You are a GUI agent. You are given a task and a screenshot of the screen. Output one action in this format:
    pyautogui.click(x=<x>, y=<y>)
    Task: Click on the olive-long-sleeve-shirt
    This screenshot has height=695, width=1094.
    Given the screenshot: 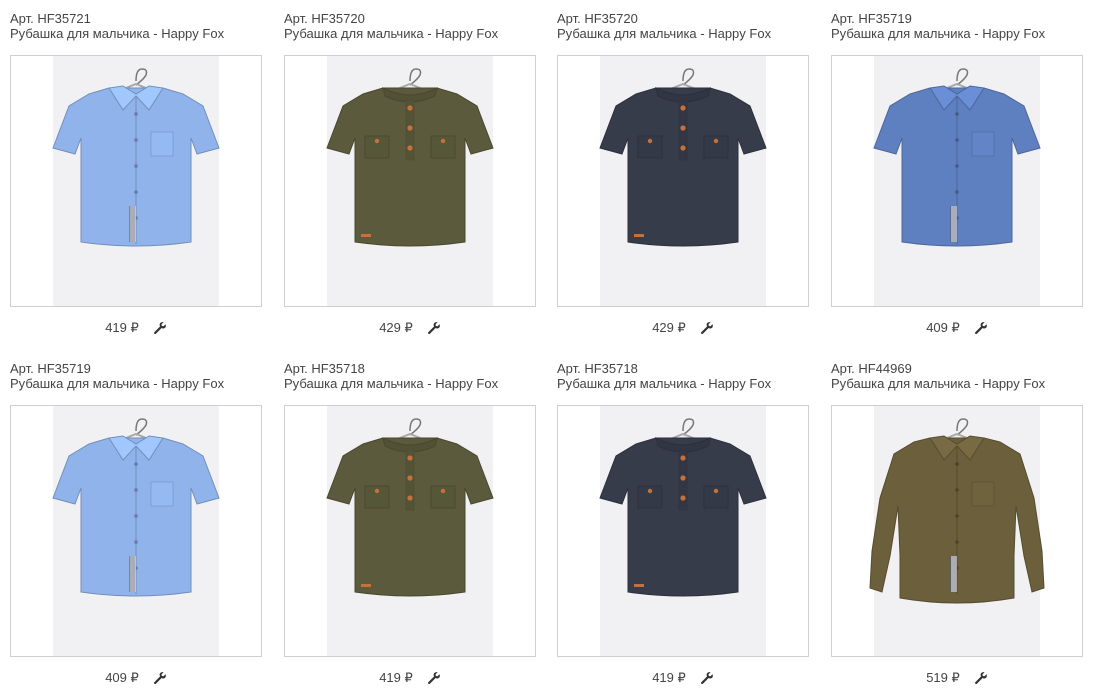 What is the action you would take?
    pyautogui.click(x=957, y=511)
    